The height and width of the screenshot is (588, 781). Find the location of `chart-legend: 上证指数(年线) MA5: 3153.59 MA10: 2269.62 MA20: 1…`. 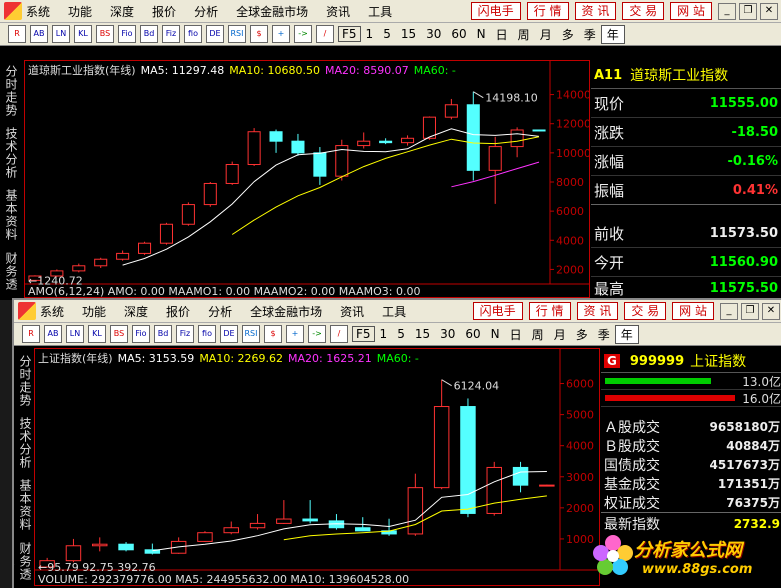

chart-legend: 上证指数(年线) MA5: 3153.59 MA10: 2269.62 MA20: 1… is located at coordinates (228, 358).